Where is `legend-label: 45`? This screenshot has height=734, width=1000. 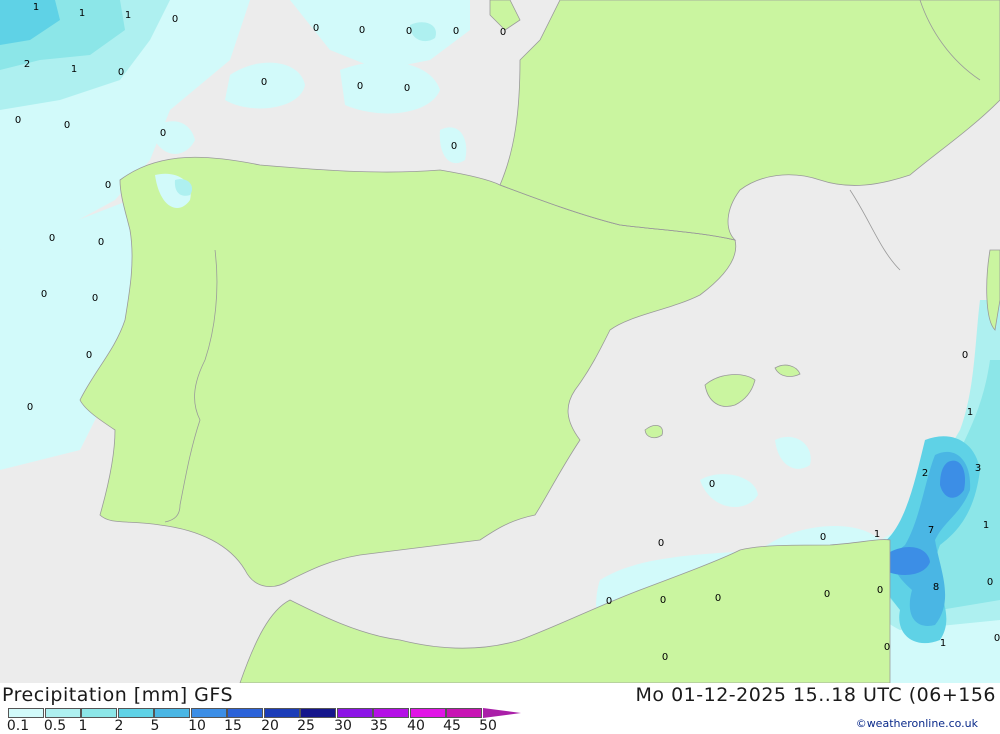
legend-label: 45 is located at coordinates (452, 726).